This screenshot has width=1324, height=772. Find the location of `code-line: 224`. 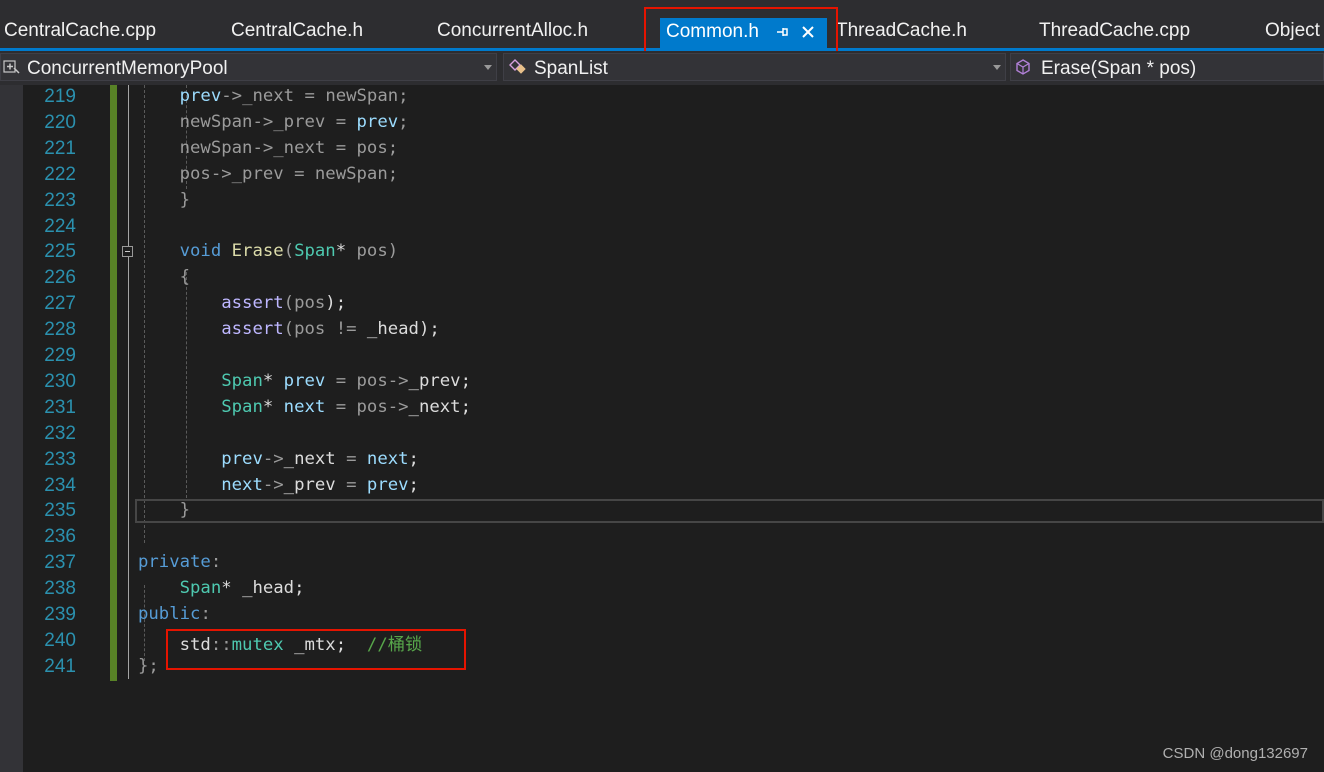

code-line: 224 is located at coordinates (662, 228).